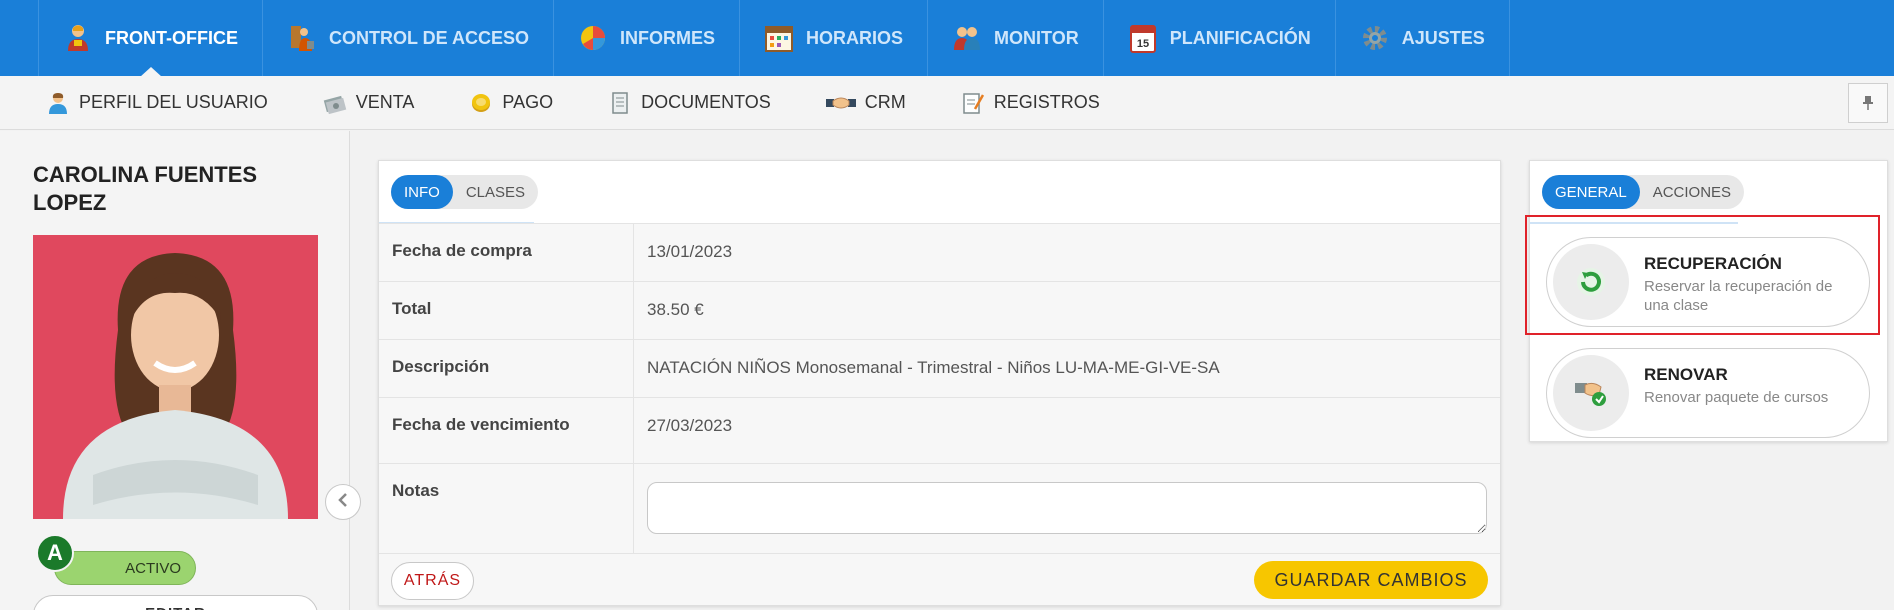  What do you see at coordinates (668, 37) in the screenshot?
I see `nav-label: INFORMES` at bounding box center [668, 37].